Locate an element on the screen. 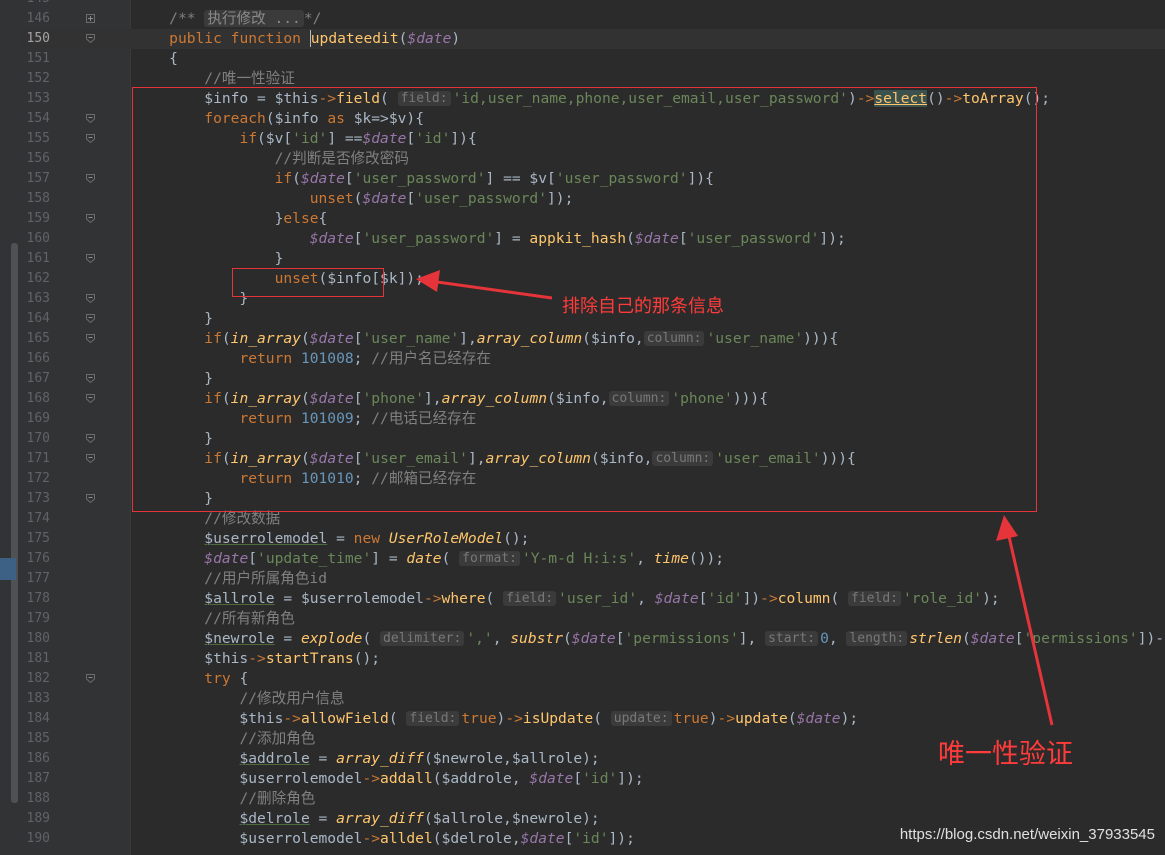  annotation-note-unset: 排除自己的那条信息 is located at coordinates (643, 306).